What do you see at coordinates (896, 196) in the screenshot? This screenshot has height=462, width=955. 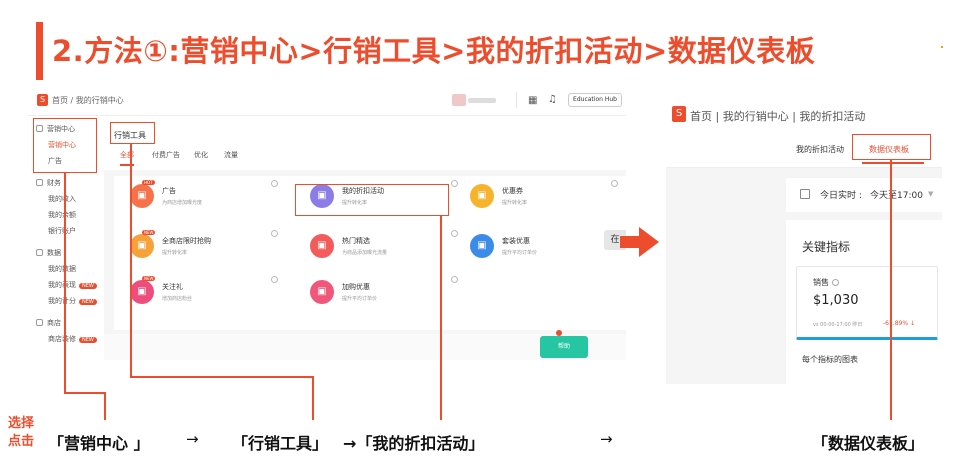 I see `realtime-value: 今天至17:00` at bounding box center [896, 196].